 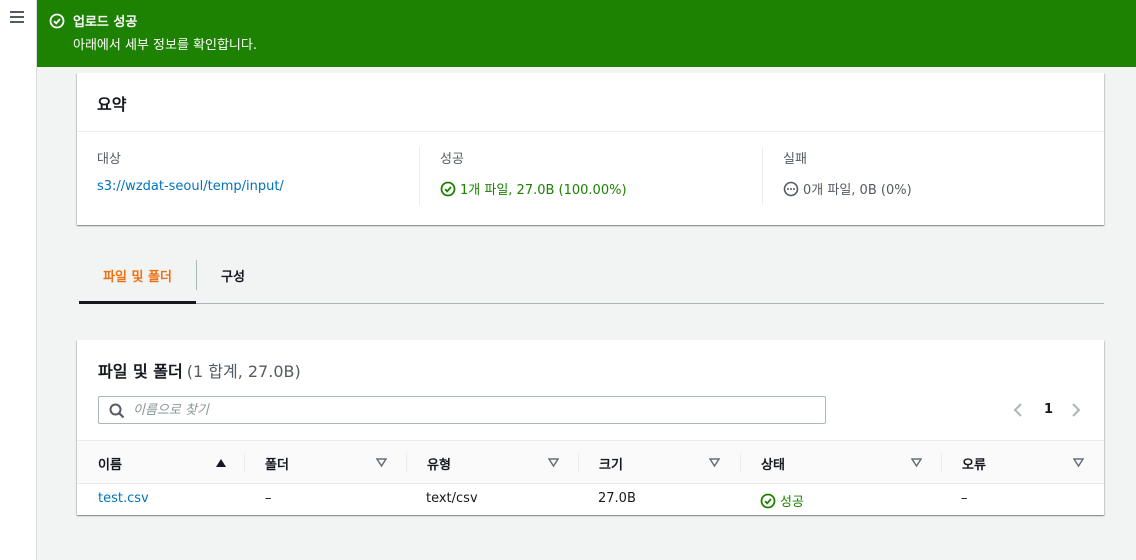 What do you see at coordinates (974, 465) in the screenshot?
I see `column-error-label: 오류` at bounding box center [974, 465].